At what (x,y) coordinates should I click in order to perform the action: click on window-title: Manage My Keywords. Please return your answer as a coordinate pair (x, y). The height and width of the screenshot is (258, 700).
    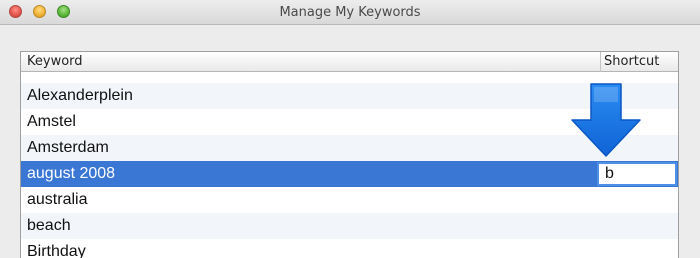
    Looking at the image, I should click on (350, 12).